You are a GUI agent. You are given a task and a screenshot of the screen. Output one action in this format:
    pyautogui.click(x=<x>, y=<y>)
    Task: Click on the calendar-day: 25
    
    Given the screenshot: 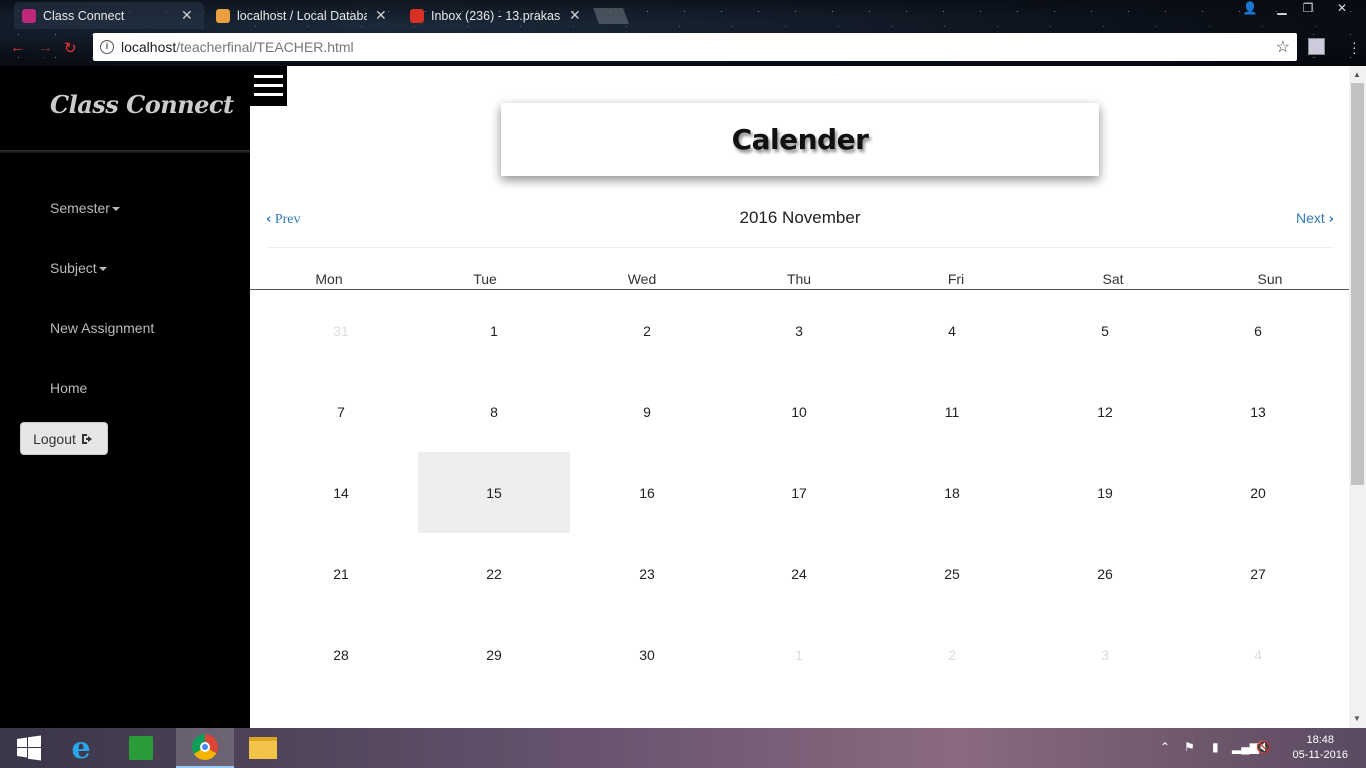 What is the action you would take?
    pyautogui.click(x=952, y=573)
    